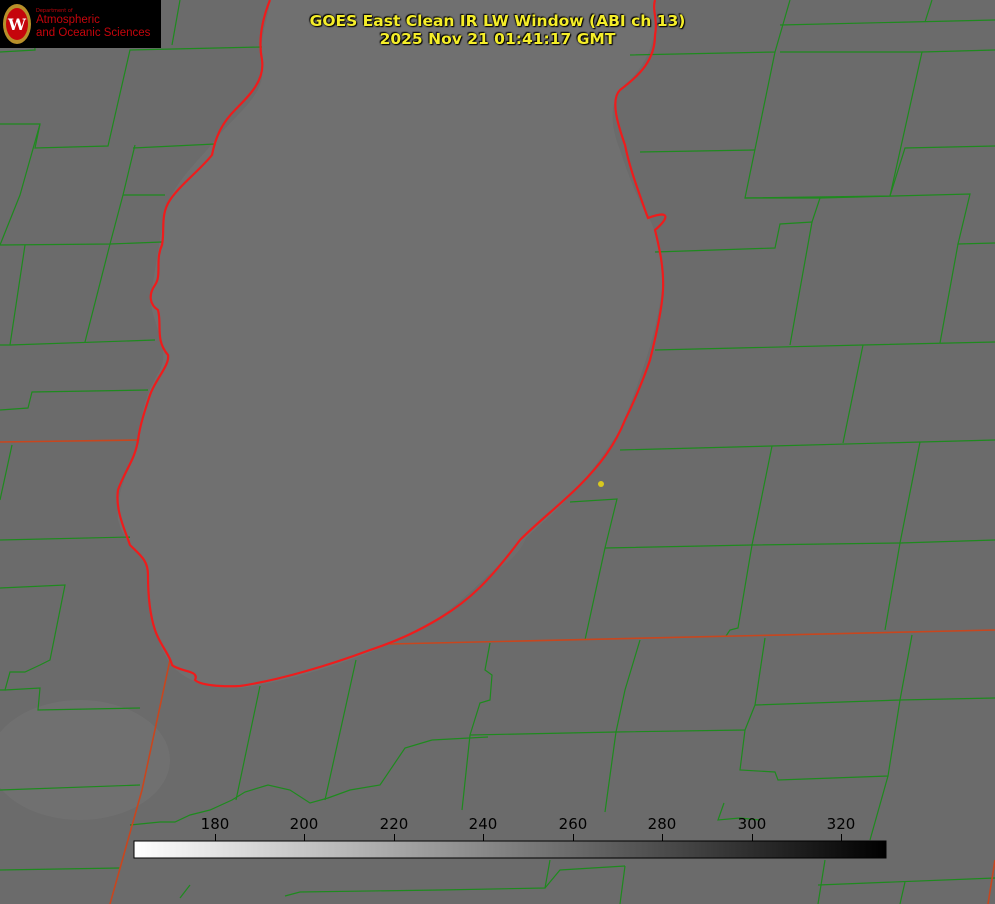 This screenshot has height=904, width=995. Describe the element at coordinates (483, 824) in the screenshot. I see `tick-label: 240` at that location.